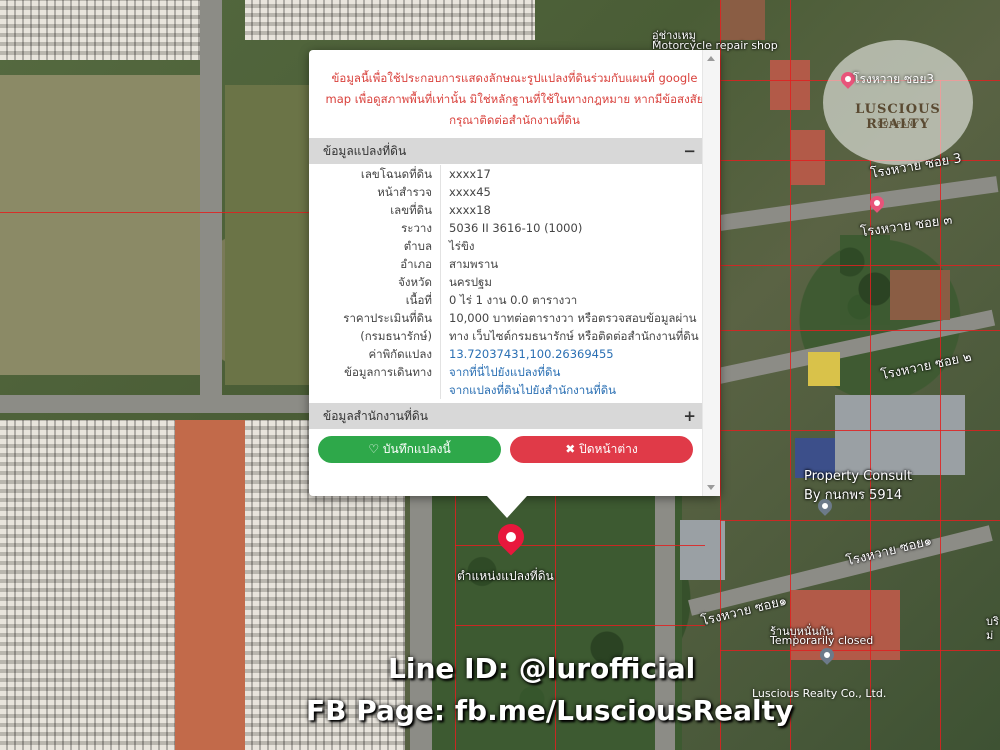  Describe the element at coordinates (898, 124) in the screenshot. I see `logo-subtitle: COMPANY` at that location.